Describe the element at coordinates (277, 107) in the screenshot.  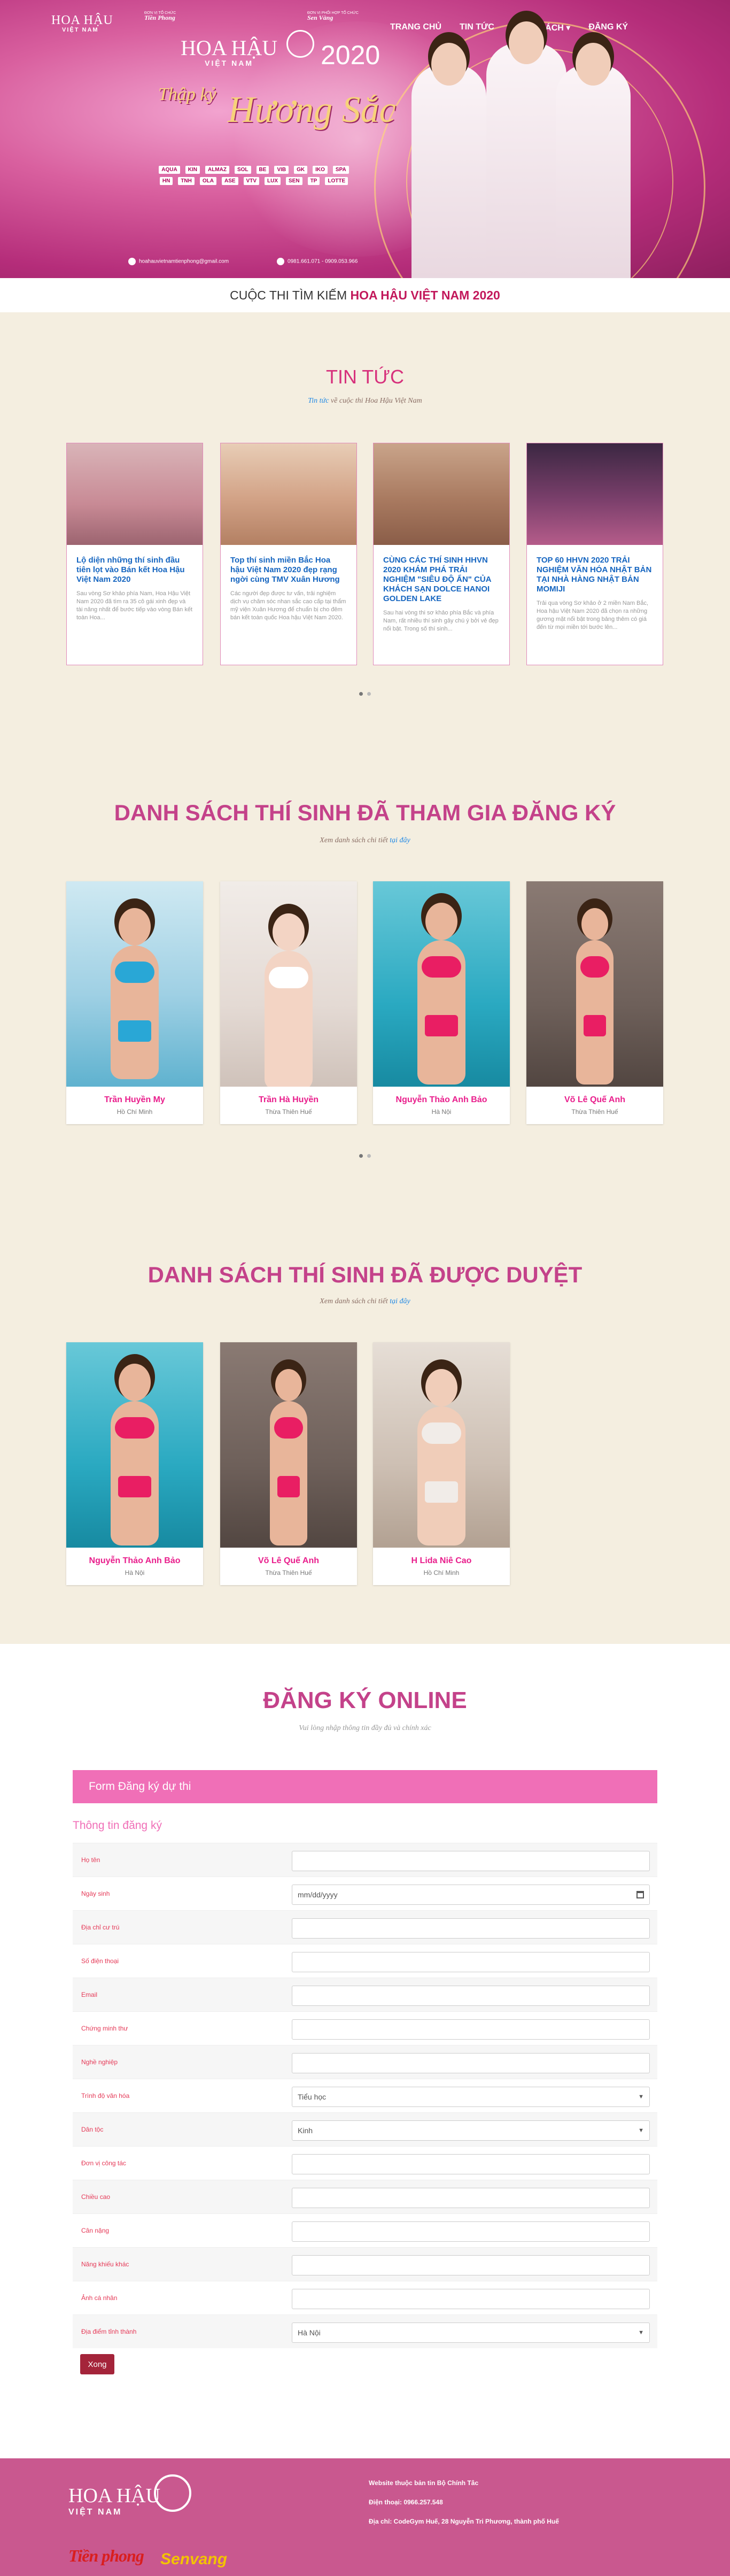
I see `hero-slogan: Thập kỷ Hương Sắc` at that location.